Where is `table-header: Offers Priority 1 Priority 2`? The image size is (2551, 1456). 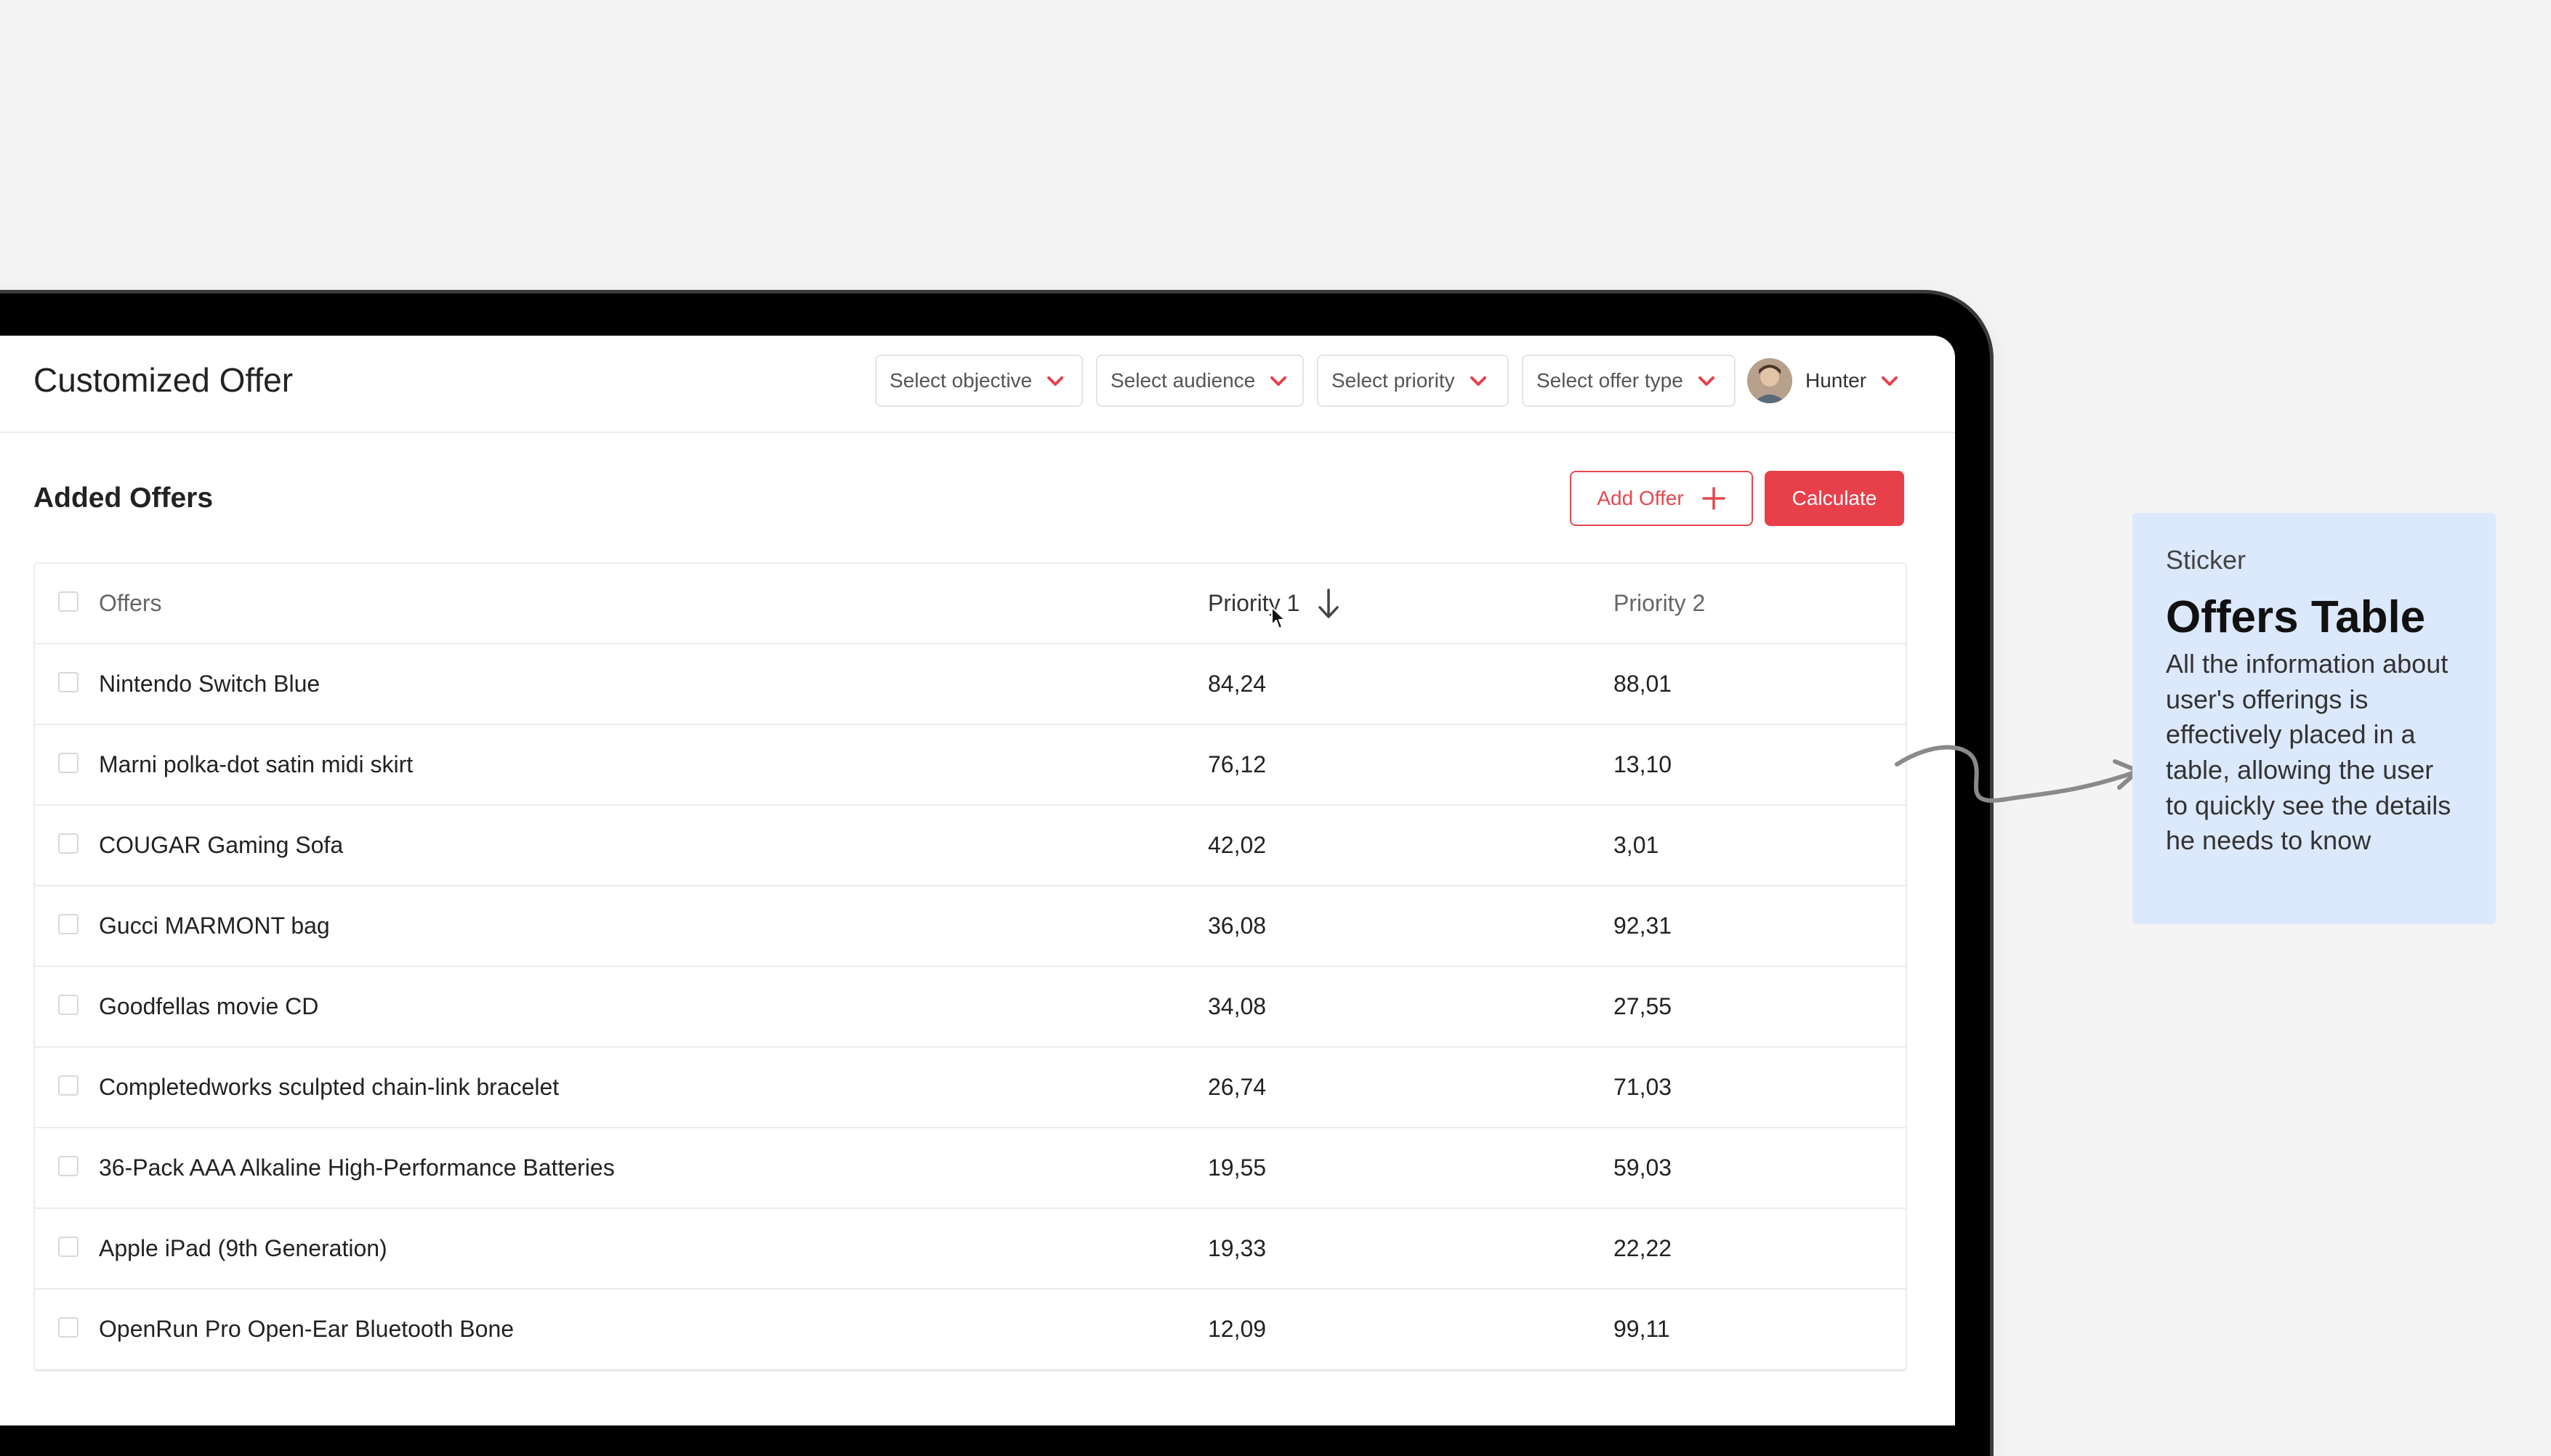 table-header: Offers Priority 1 Priority 2 is located at coordinates (970, 604).